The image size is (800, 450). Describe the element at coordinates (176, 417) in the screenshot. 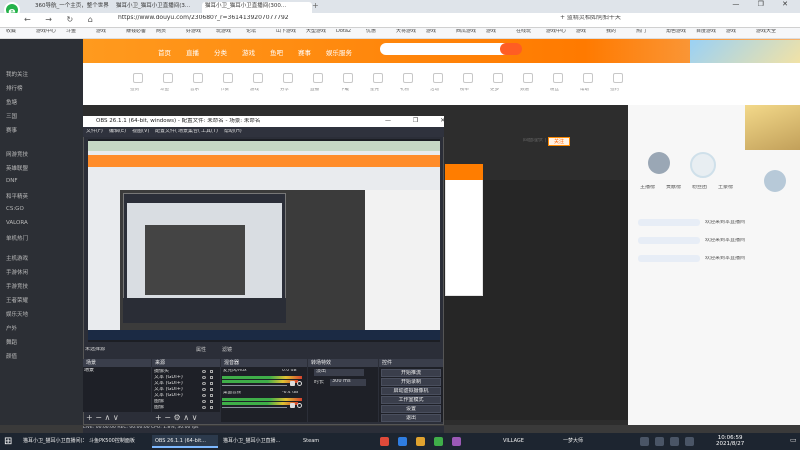

I see `sources-dock-toolbar: + − ⚙ ∧ ∨` at that location.